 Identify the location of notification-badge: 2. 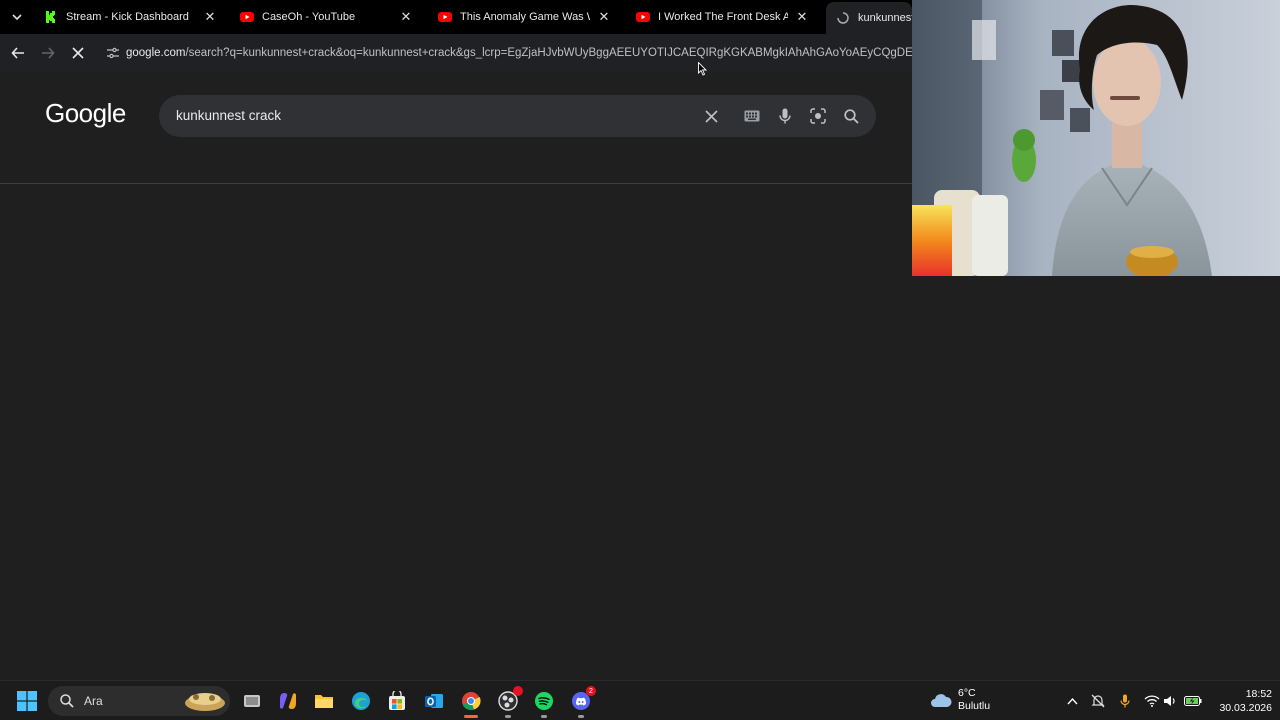
(591, 691).